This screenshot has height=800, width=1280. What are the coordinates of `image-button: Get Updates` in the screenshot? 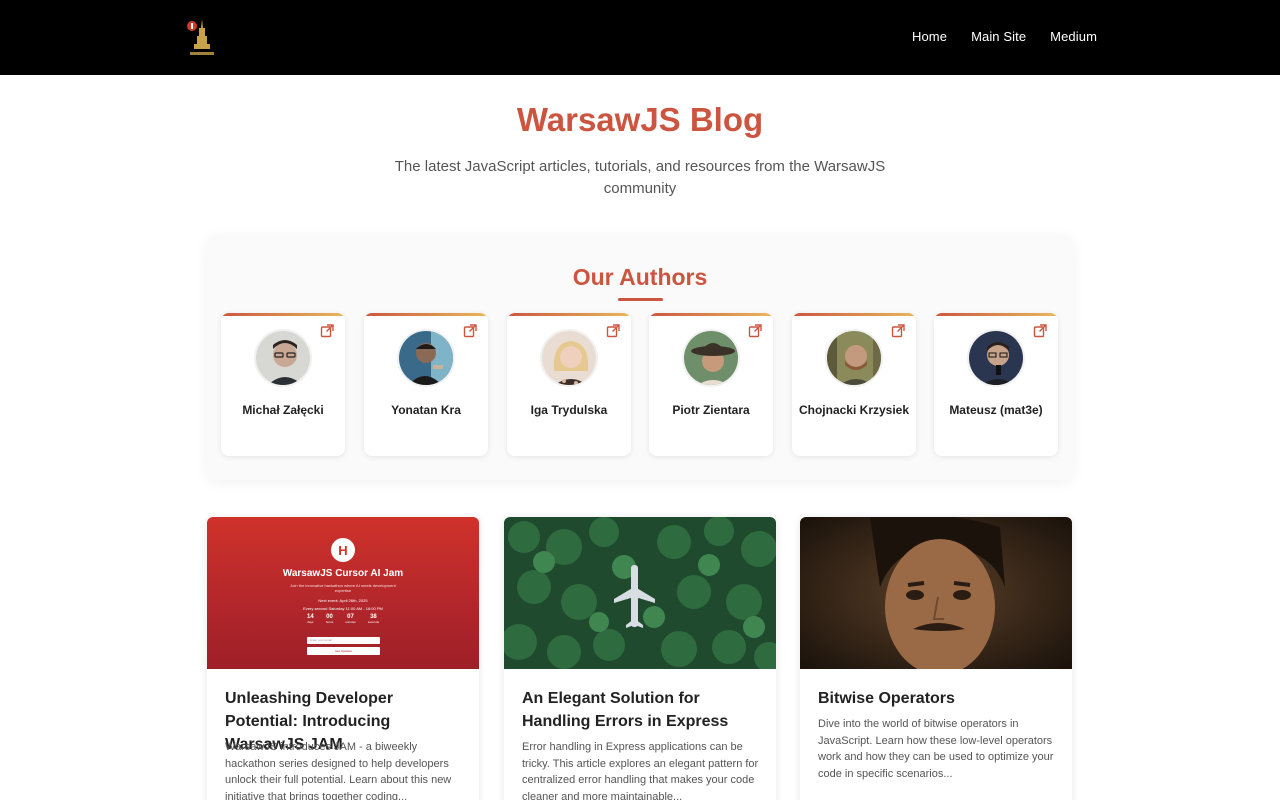 It's located at (343, 651).